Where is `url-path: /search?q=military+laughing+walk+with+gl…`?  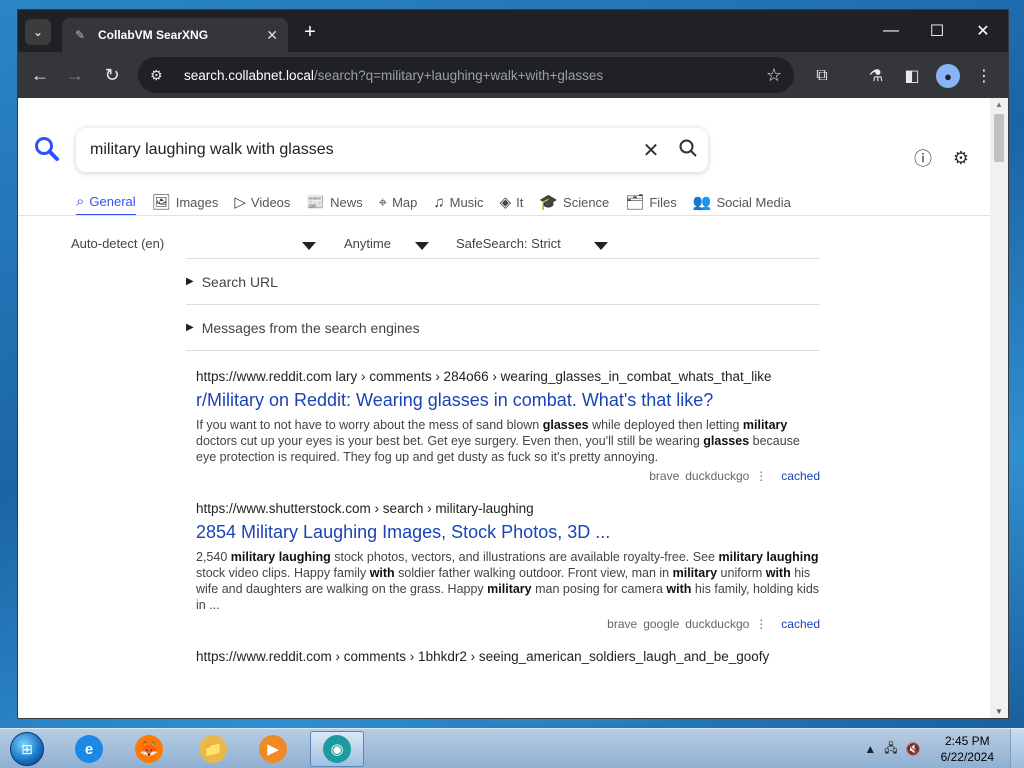
url-path: /search?q=military+laughing+walk+with+gl… is located at coordinates (458, 75).